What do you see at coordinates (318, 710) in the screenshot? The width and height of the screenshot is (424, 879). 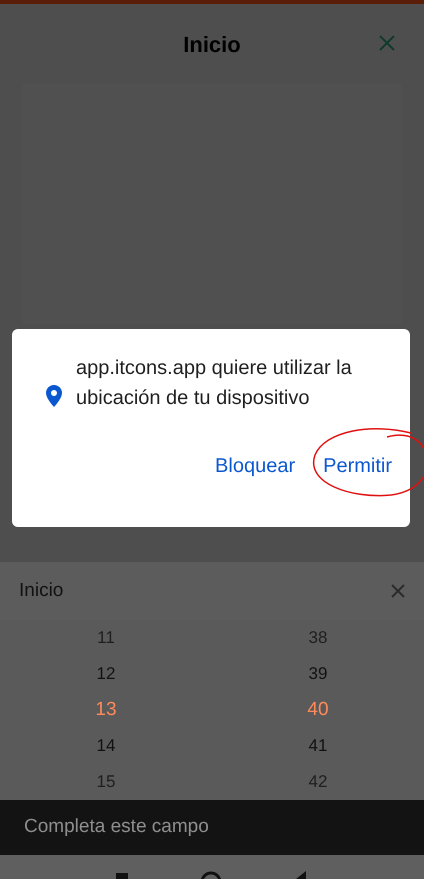 I see `picker-value: 40` at bounding box center [318, 710].